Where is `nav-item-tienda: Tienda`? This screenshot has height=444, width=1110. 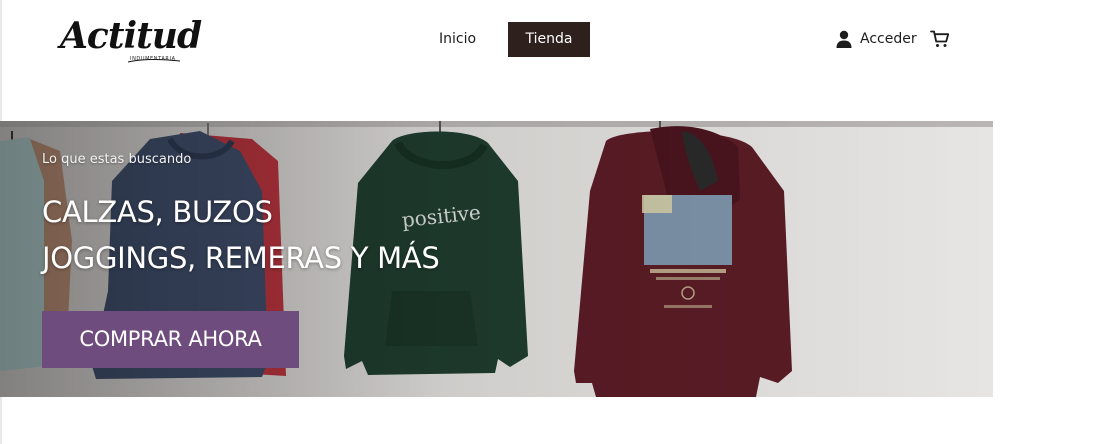
nav-item-tienda: Tienda is located at coordinates (549, 39).